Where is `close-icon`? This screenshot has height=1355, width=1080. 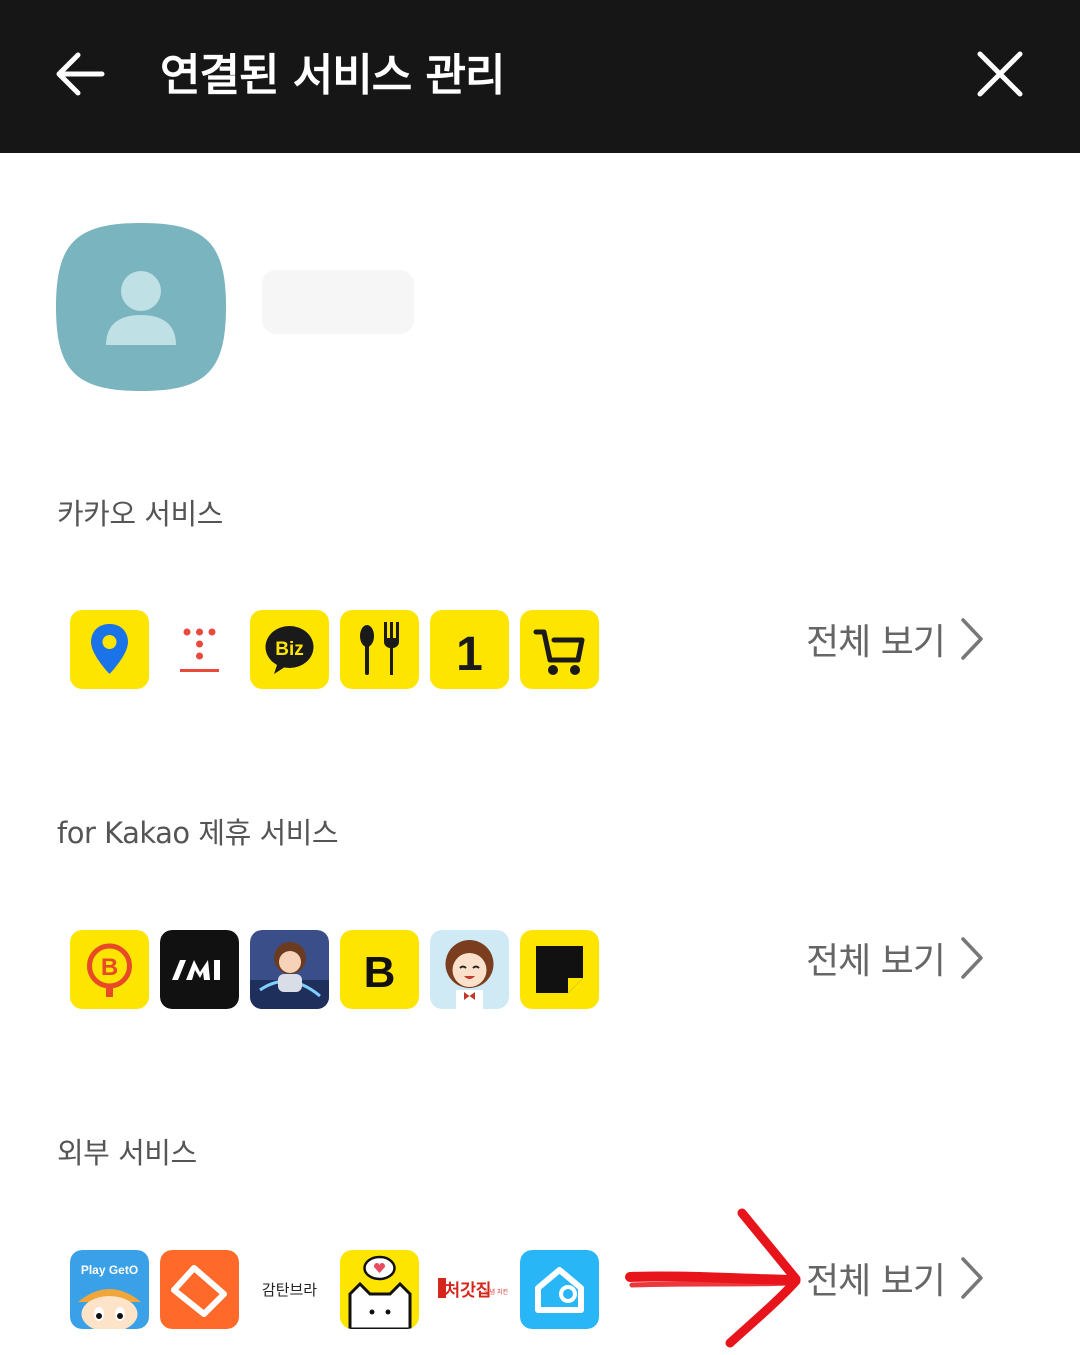 close-icon is located at coordinates (1000, 74).